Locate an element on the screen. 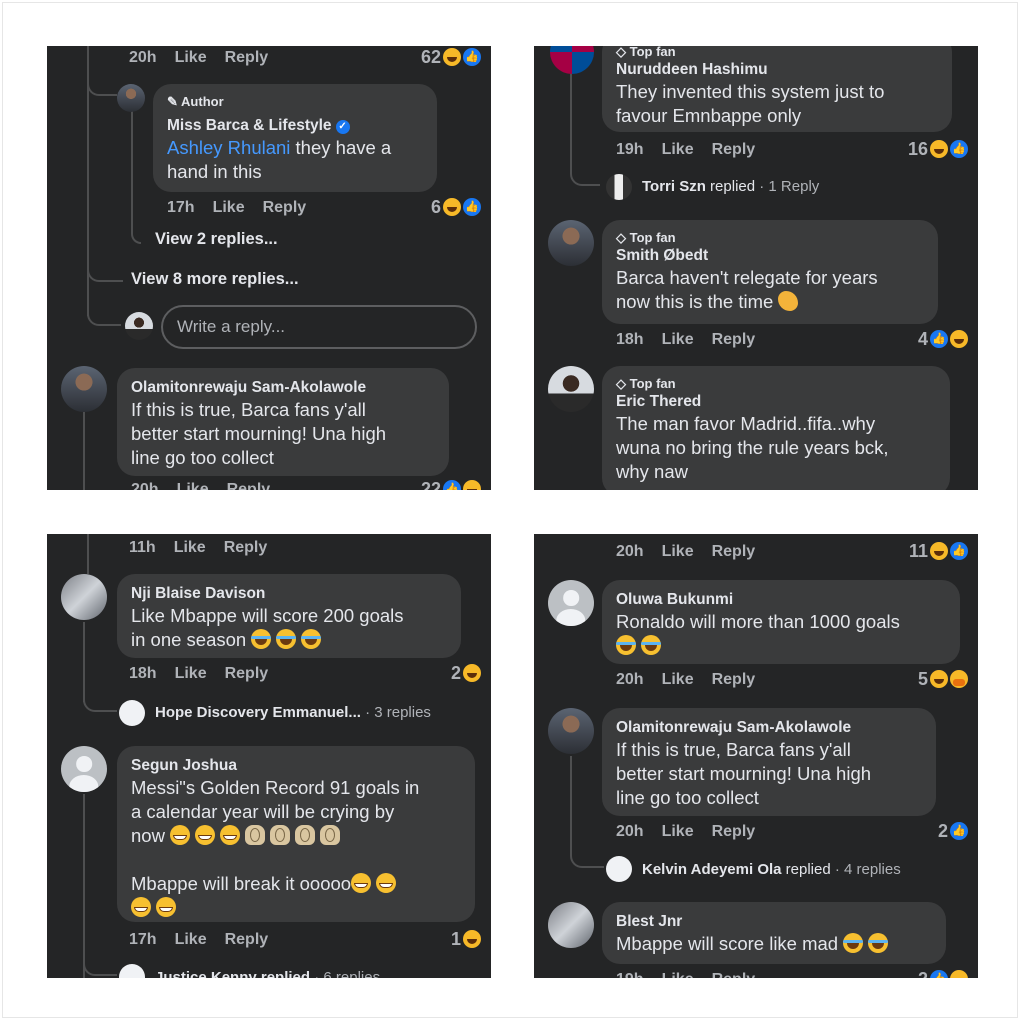  reaction-count: 2 is located at coordinates (466, 673).